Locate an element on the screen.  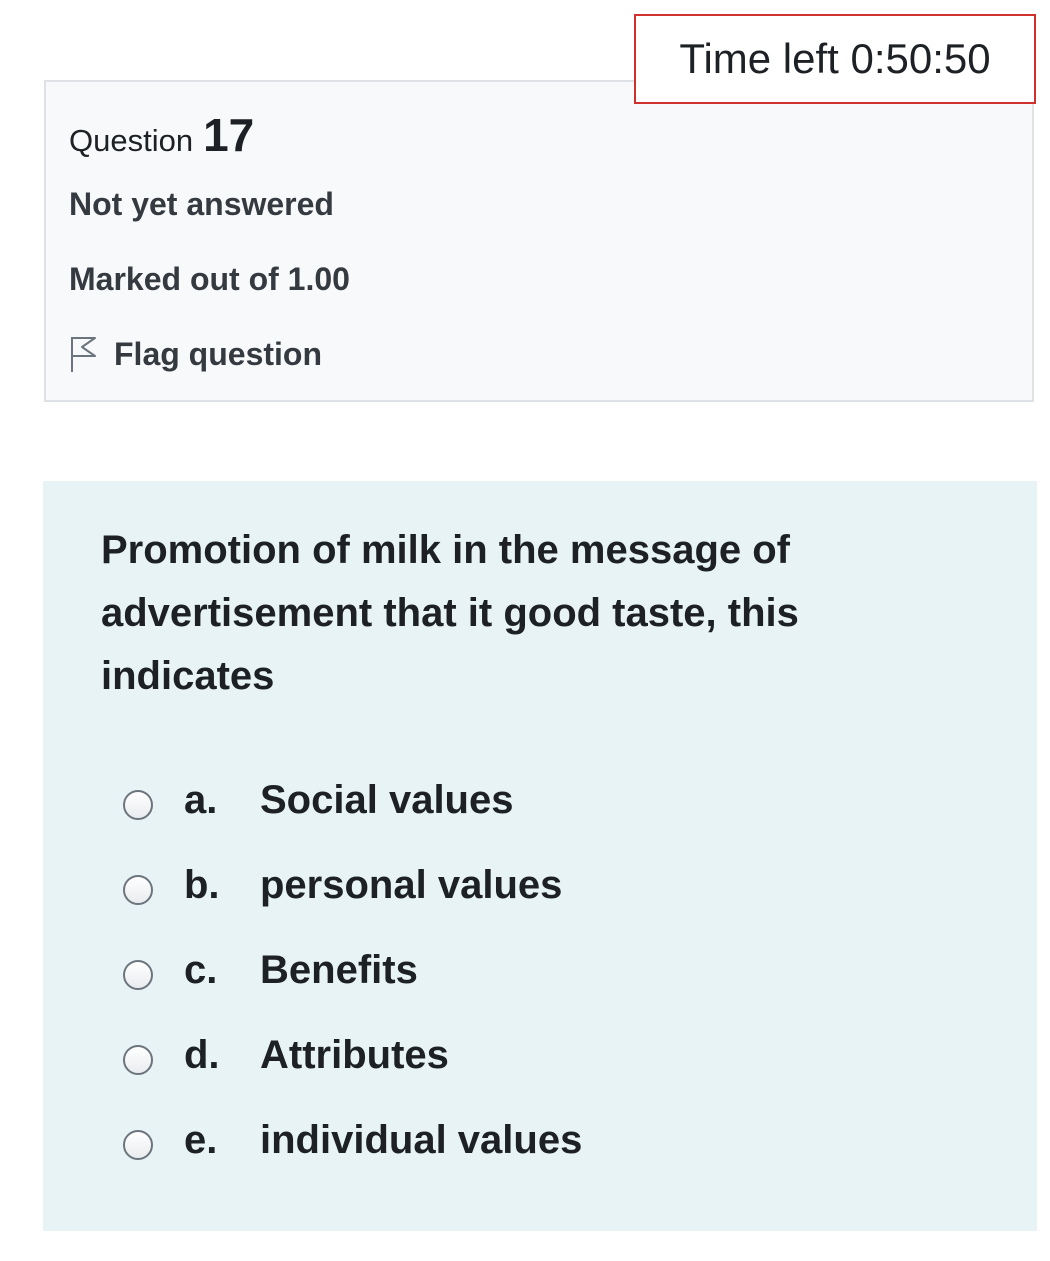
answer-option-c: c. Benefits is located at coordinates (352, 970).